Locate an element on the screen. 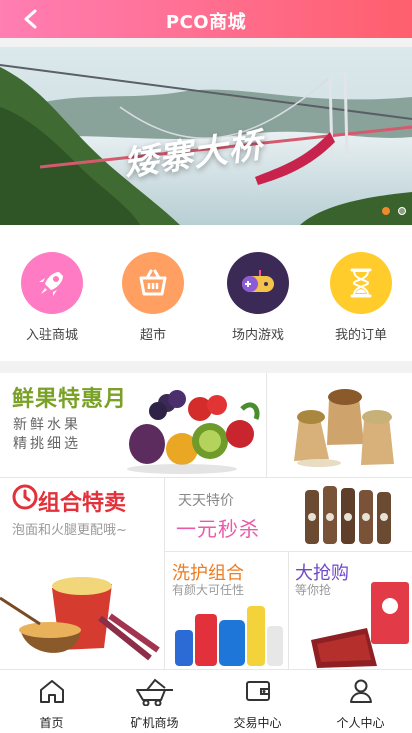 This screenshot has width=412, height=733. app-header: PCO商城 is located at coordinates (206, 19).